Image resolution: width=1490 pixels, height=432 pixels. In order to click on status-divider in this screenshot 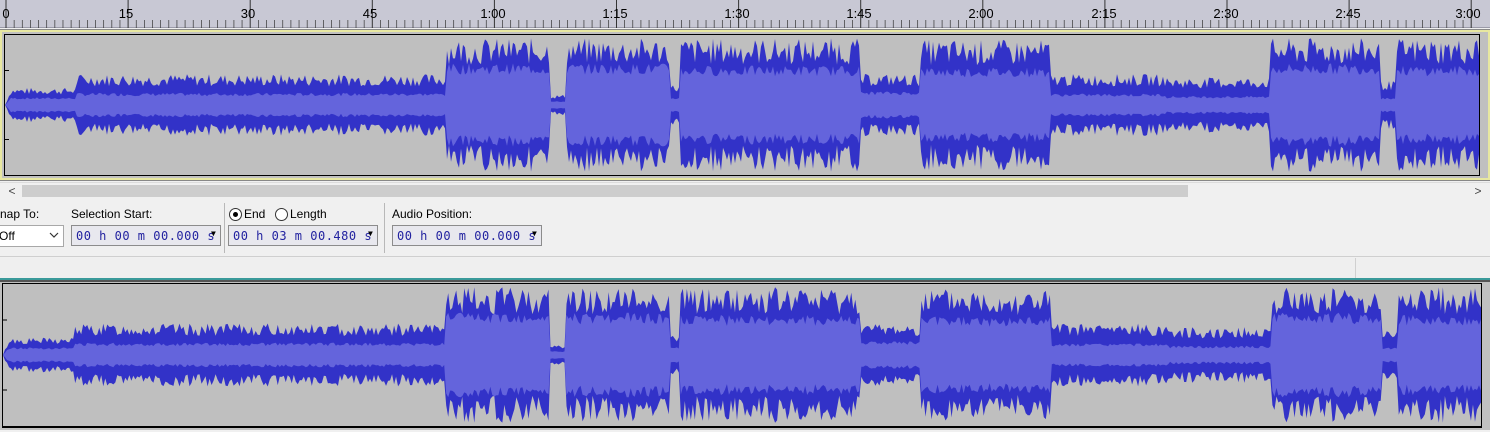, I will do `click(1355, 268)`.